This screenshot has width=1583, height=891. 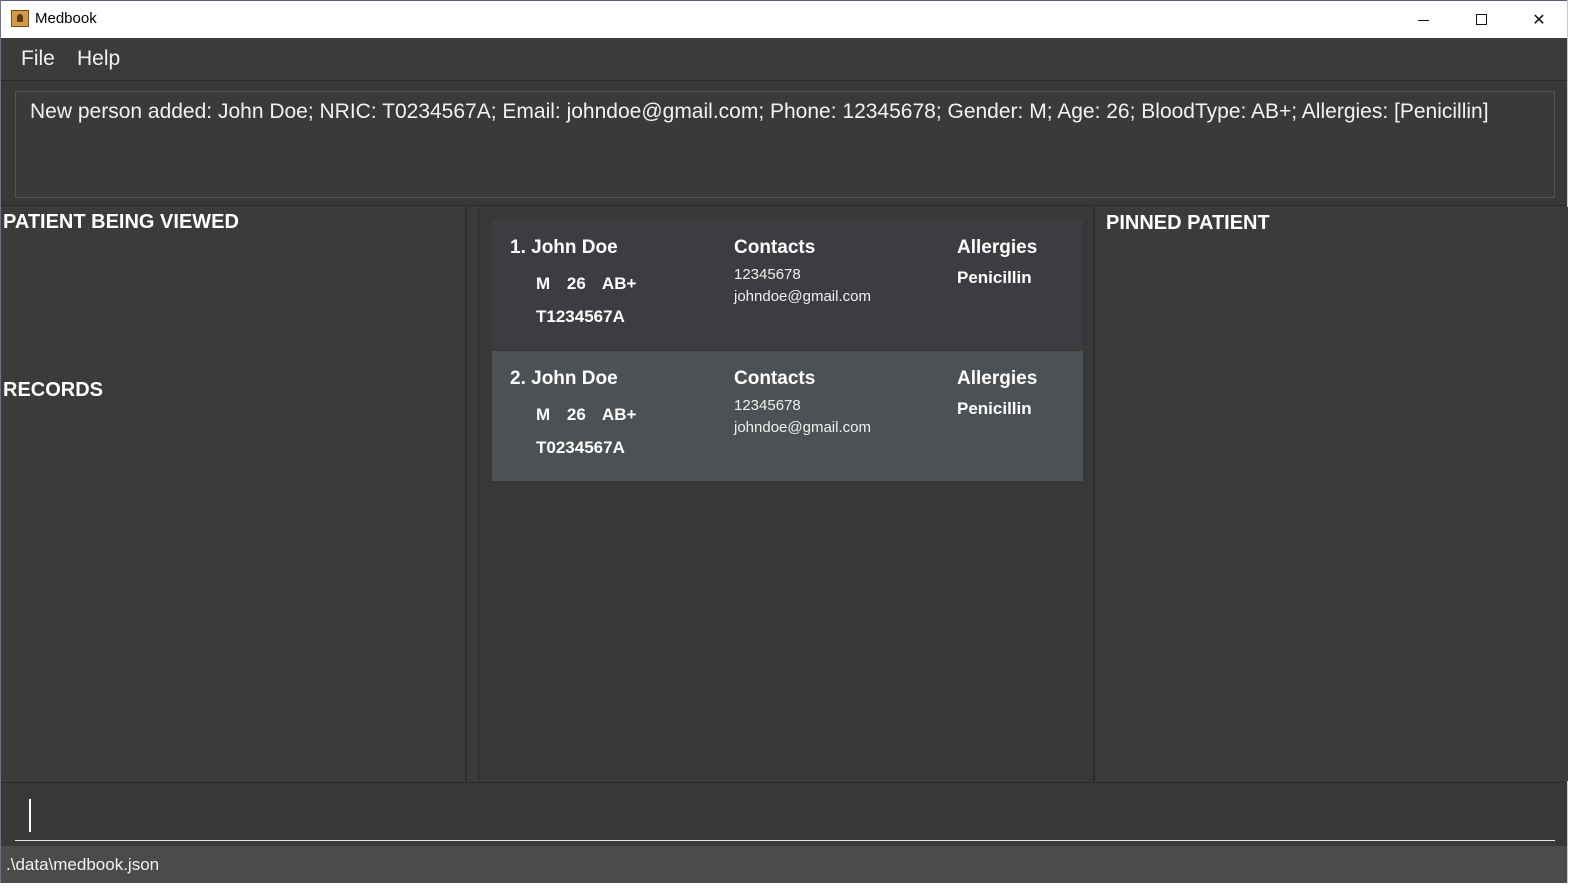 I want to click on patient-nric: T1234567A, so click(x=580, y=316).